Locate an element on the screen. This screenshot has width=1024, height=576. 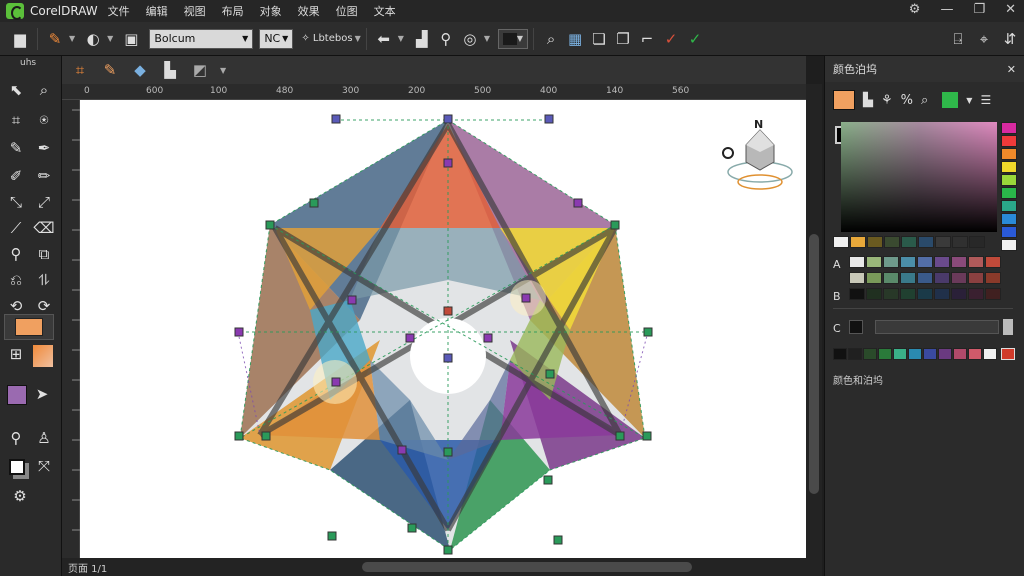
menu-effects: 效果 is located at coordinates (309, 11).